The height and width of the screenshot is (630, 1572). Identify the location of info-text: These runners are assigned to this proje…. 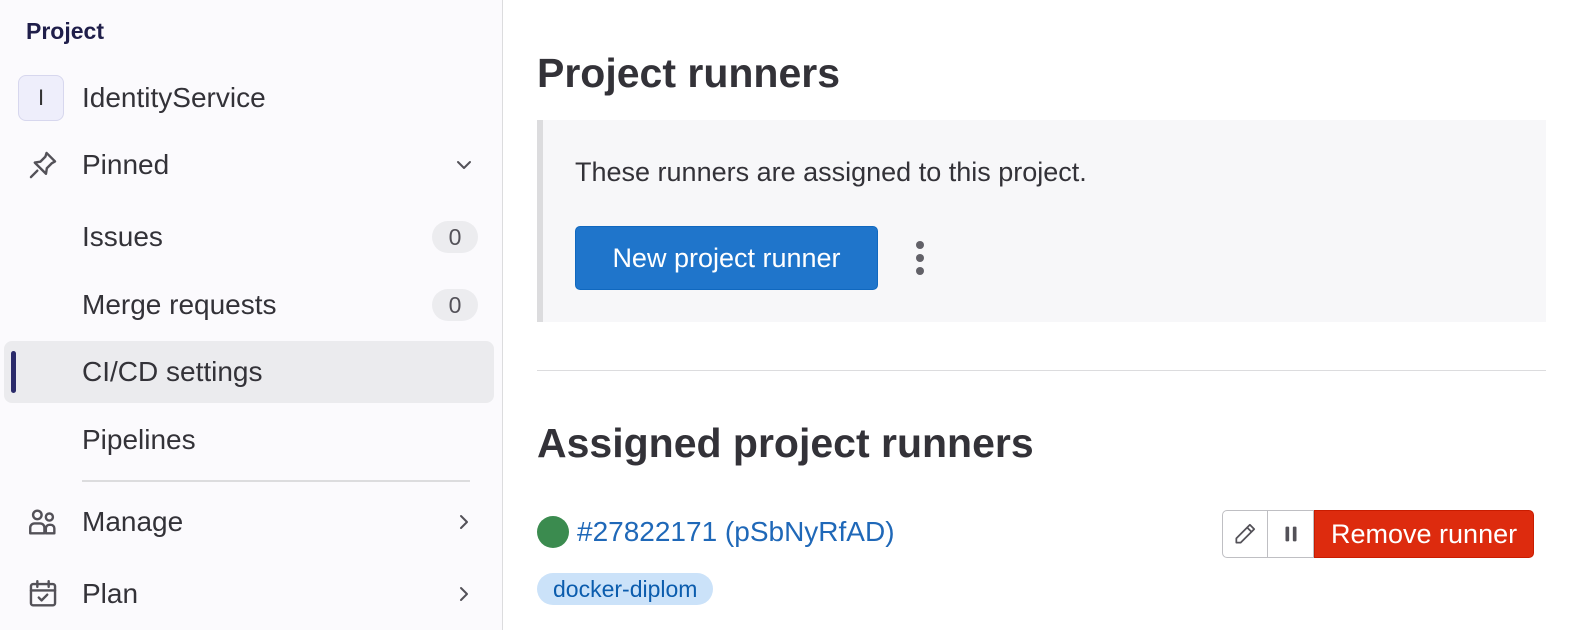
(831, 172).